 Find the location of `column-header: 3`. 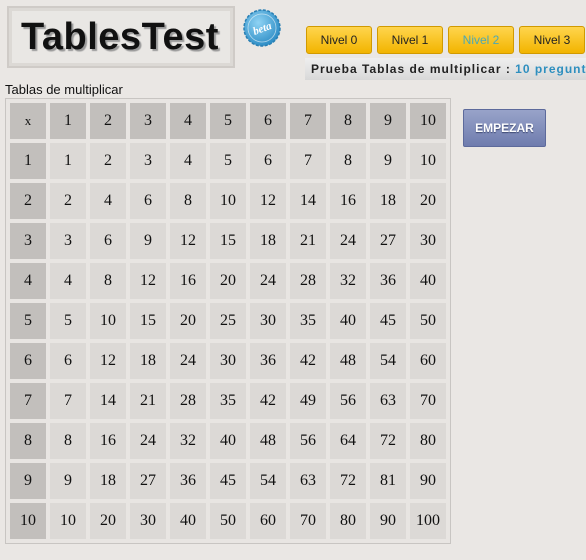

column-header: 3 is located at coordinates (148, 121).